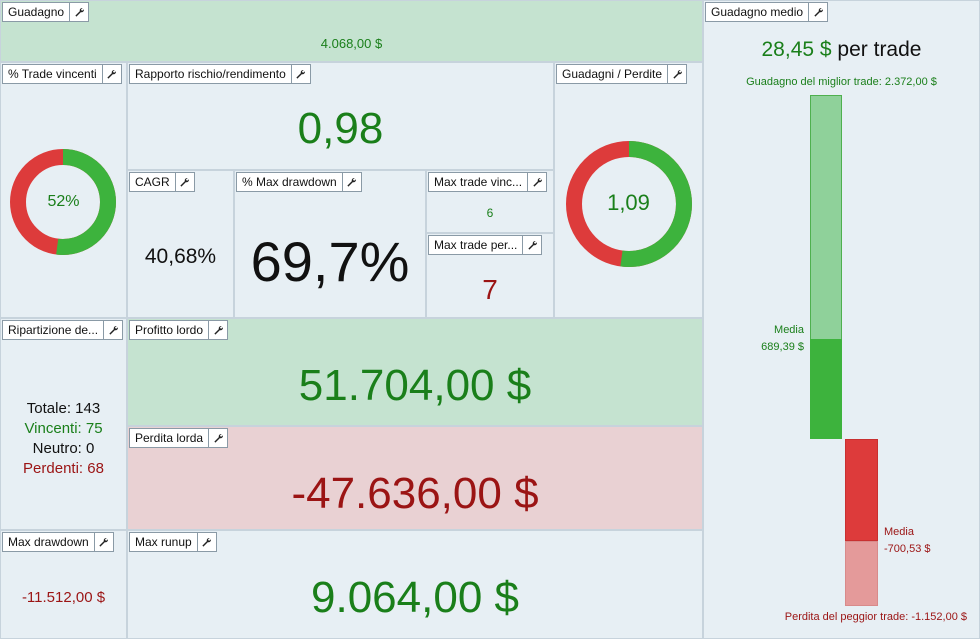  Describe the element at coordinates (63, 584) in the screenshot. I see `max-drawdown-panel: Max drawdown -11.512,00 $` at that location.